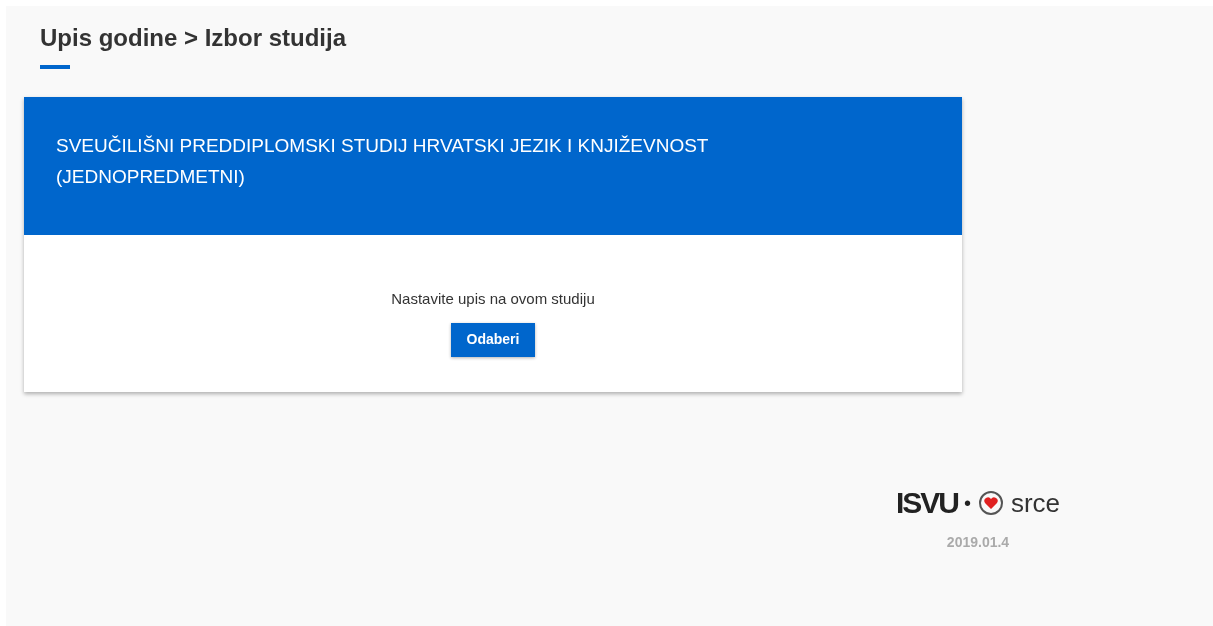 The height and width of the screenshot is (626, 1213). Describe the element at coordinates (1035, 502) in the screenshot. I see `srce-logo: srce` at that location.